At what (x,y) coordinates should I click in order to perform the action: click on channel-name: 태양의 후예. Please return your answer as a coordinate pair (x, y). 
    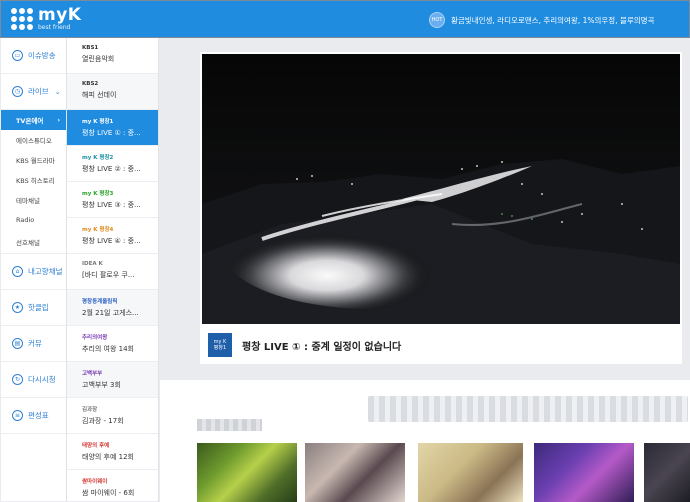
    Looking at the image, I should click on (96, 446).